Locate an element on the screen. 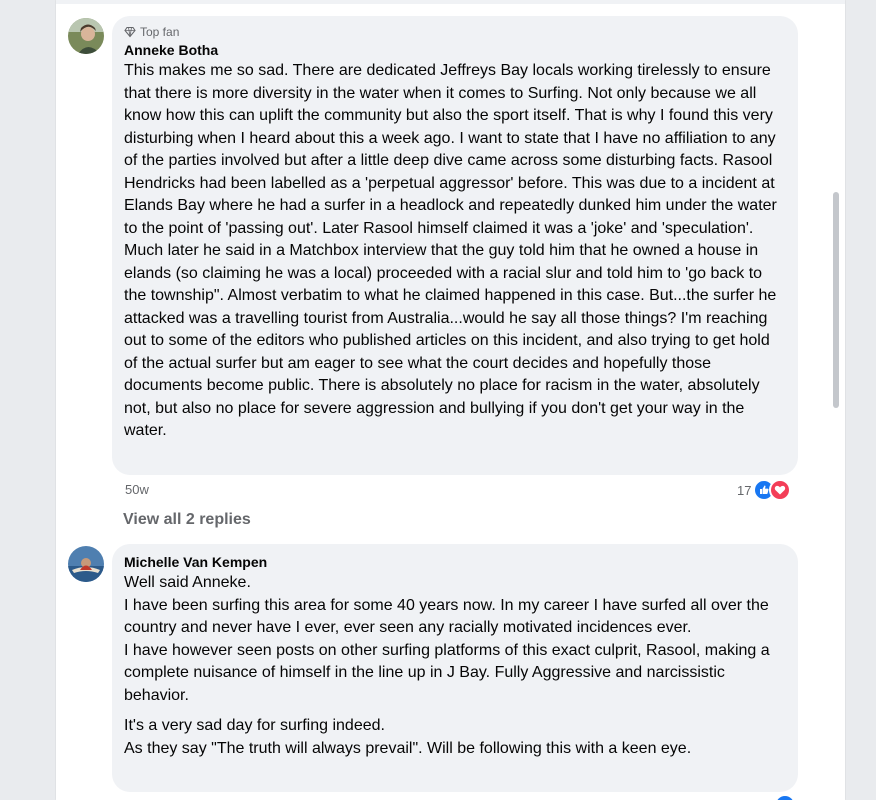 The height and width of the screenshot is (800, 876). love-icon is located at coordinates (780, 490).